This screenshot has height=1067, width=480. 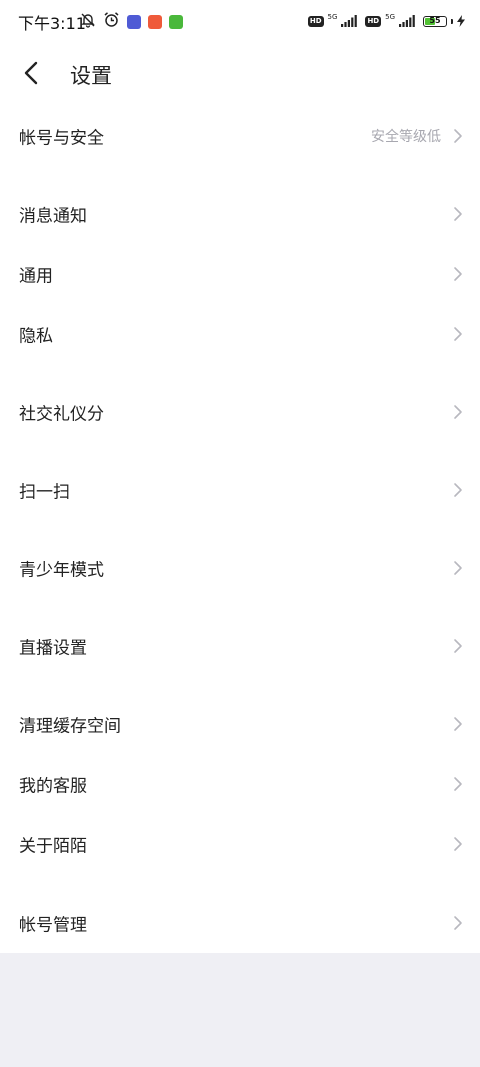 What do you see at coordinates (70, 726) in the screenshot?
I see `menu-item-label: 清理缓存空间` at bounding box center [70, 726].